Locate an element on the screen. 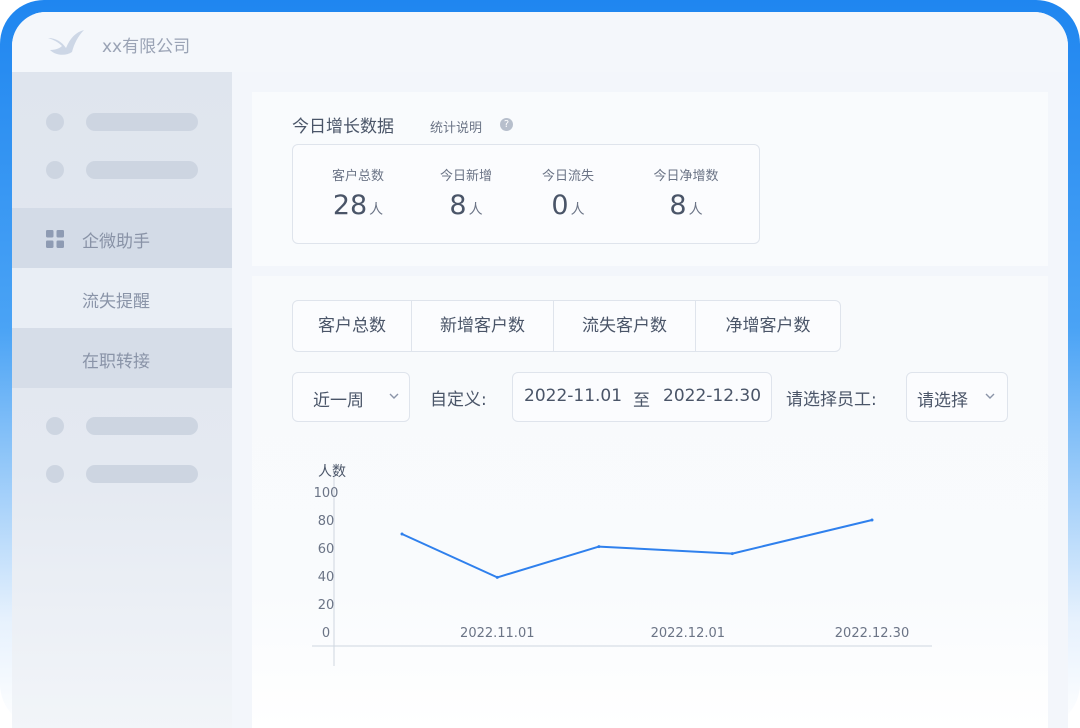 The width and height of the screenshot is (1080, 728). stat-label: 今日净增数 is located at coordinates (686, 176).